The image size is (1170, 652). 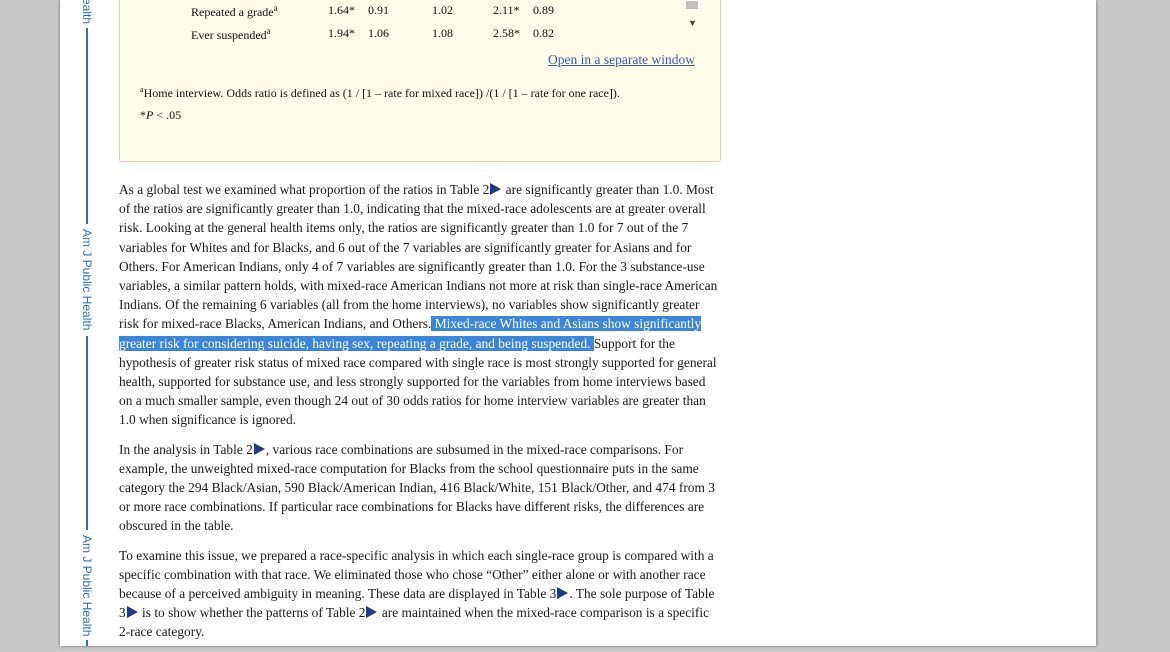 What do you see at coordinates (621, 60) in the screenshot?
I see `open-in-separate-window-link: Open in a separate window` at bounding box center [621, 60].